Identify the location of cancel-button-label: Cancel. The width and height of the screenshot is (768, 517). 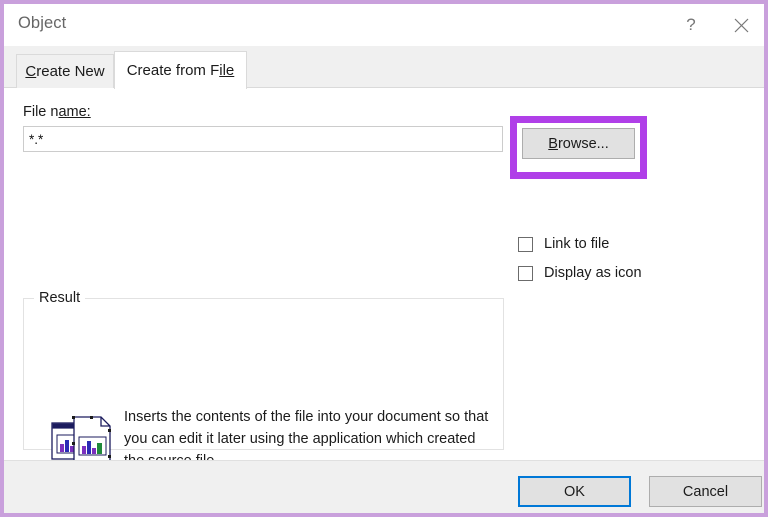
(705, 491).